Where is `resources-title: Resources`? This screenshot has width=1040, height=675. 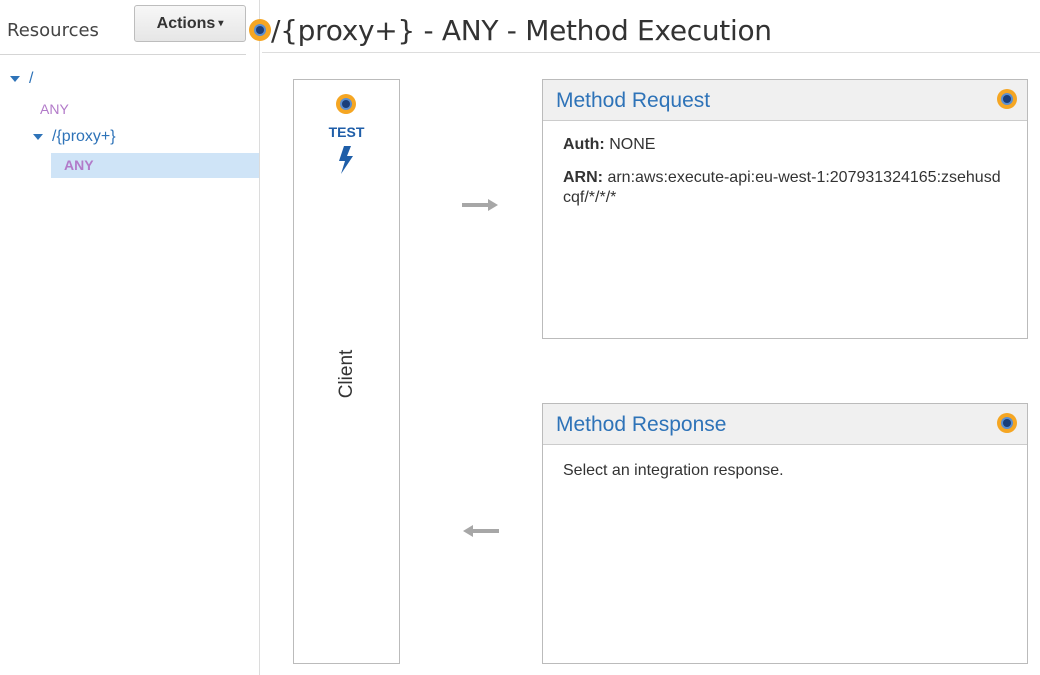 resources-title: Resources is located at coordinates (53, 30).